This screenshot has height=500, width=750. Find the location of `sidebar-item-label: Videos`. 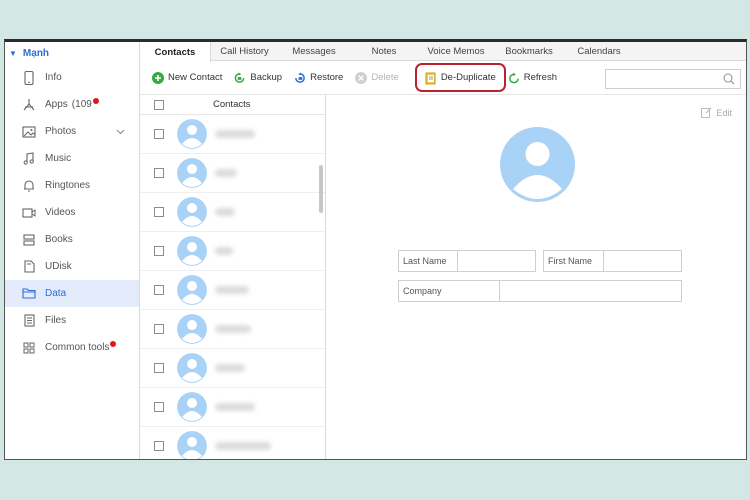

sidebar-item-label: Videos is located at coordinates (60, 212).